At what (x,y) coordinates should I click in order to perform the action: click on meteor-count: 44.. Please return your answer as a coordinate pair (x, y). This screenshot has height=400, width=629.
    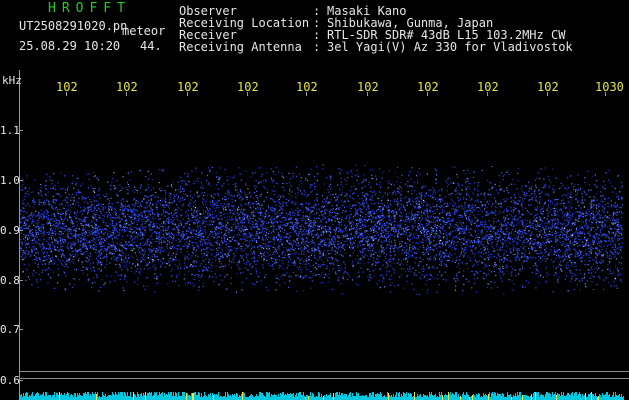
    Looking at the image, I should click on (151, 46).